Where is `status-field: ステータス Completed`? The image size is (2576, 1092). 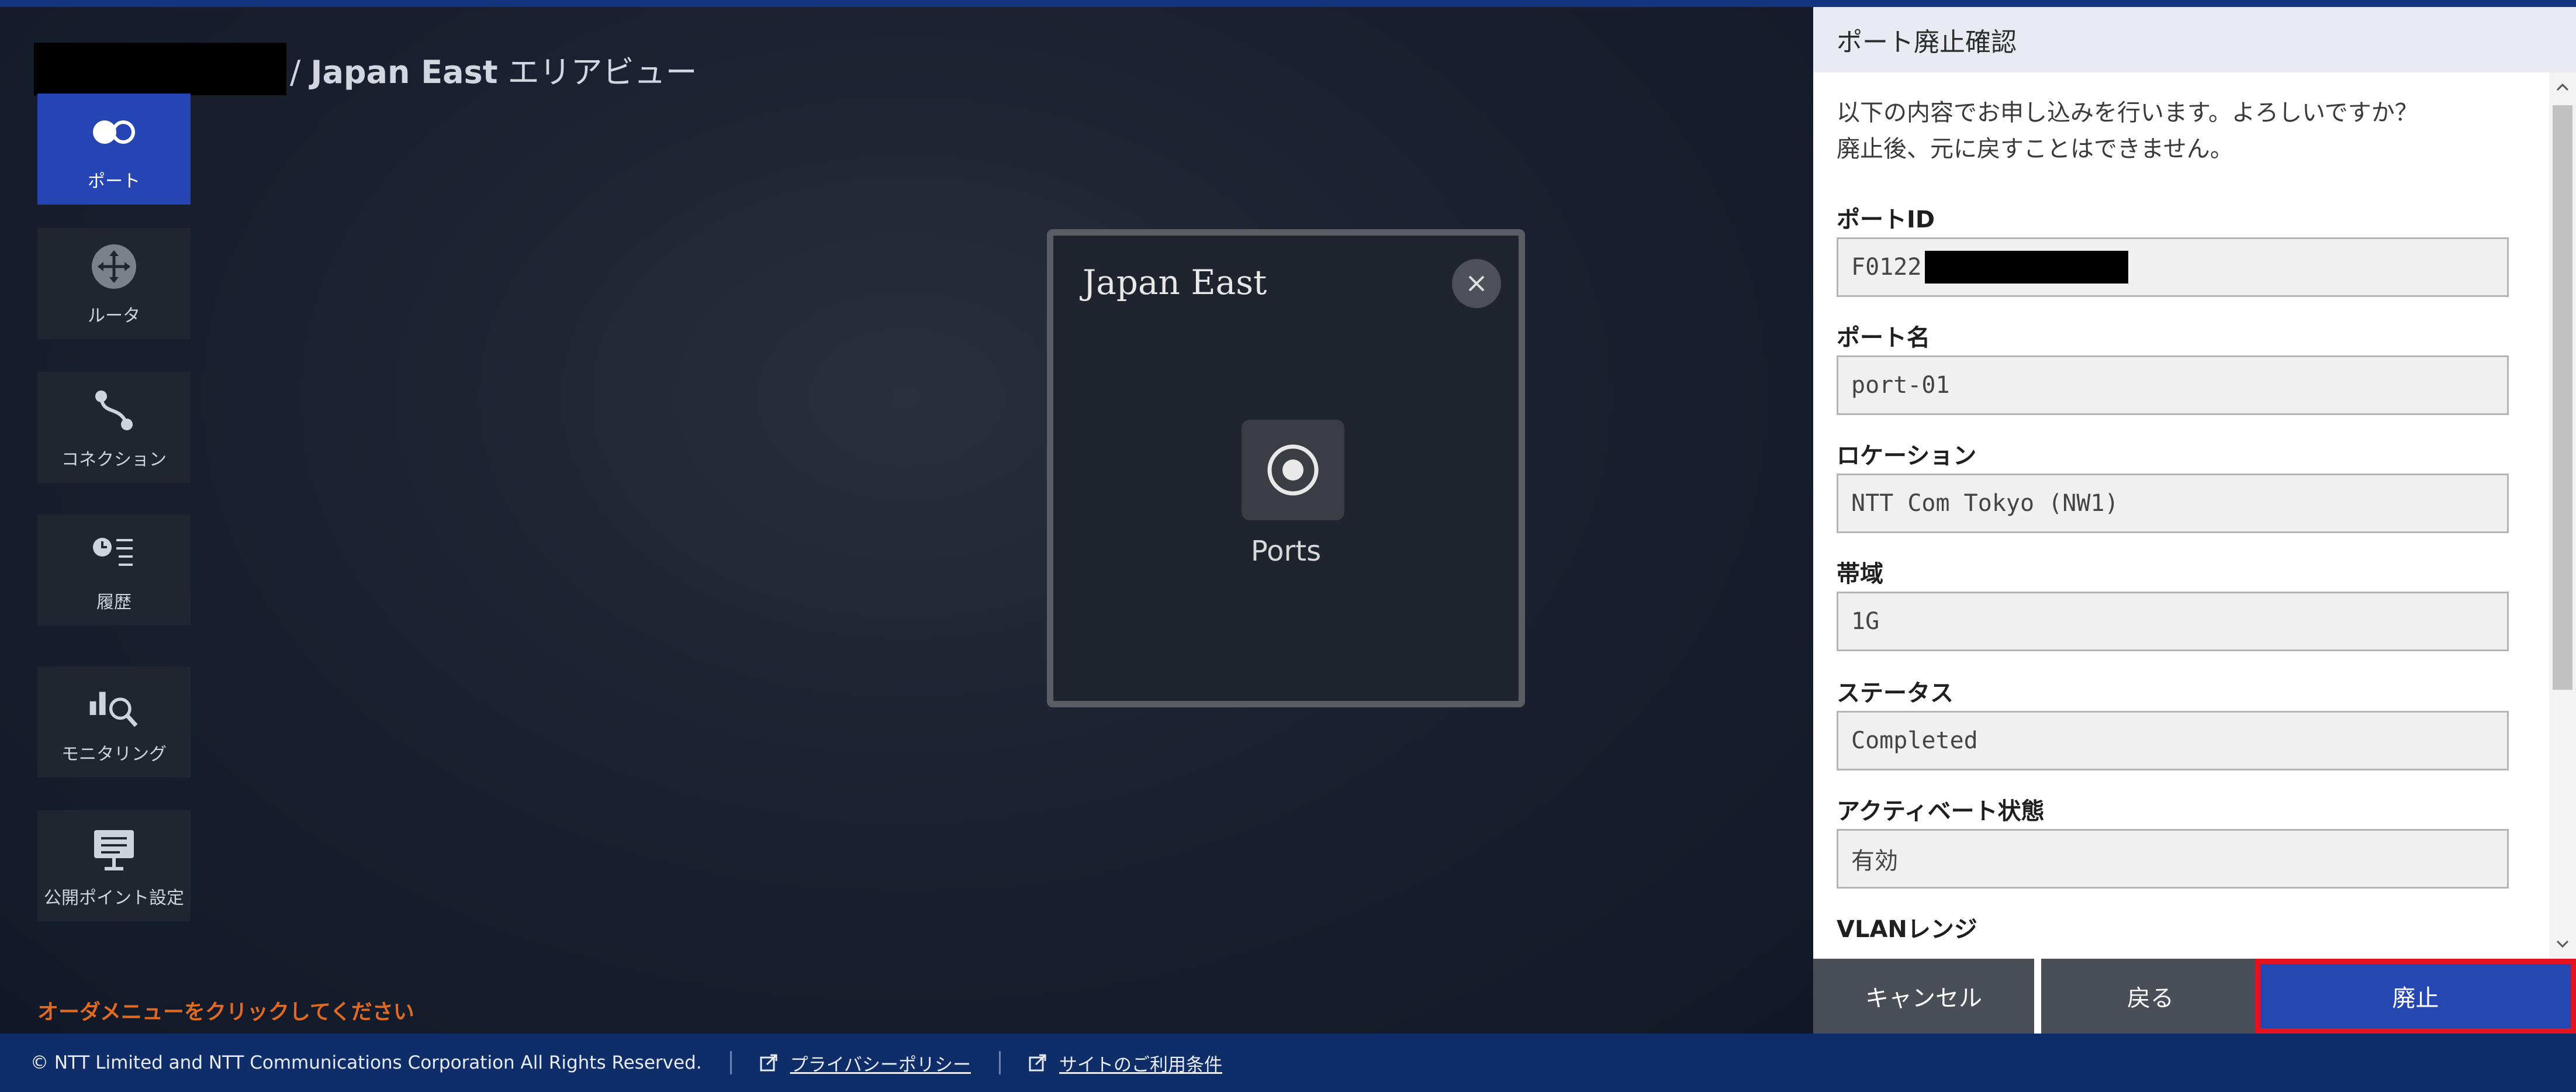 status-field: ステータス Completed is located at coordinates (2173, 723).